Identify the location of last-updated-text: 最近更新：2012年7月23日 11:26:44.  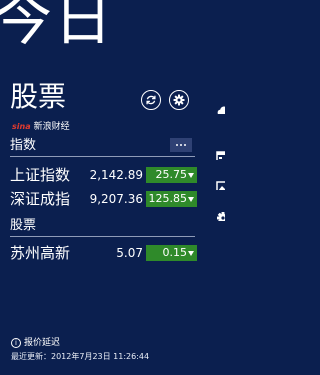
(80, 356).